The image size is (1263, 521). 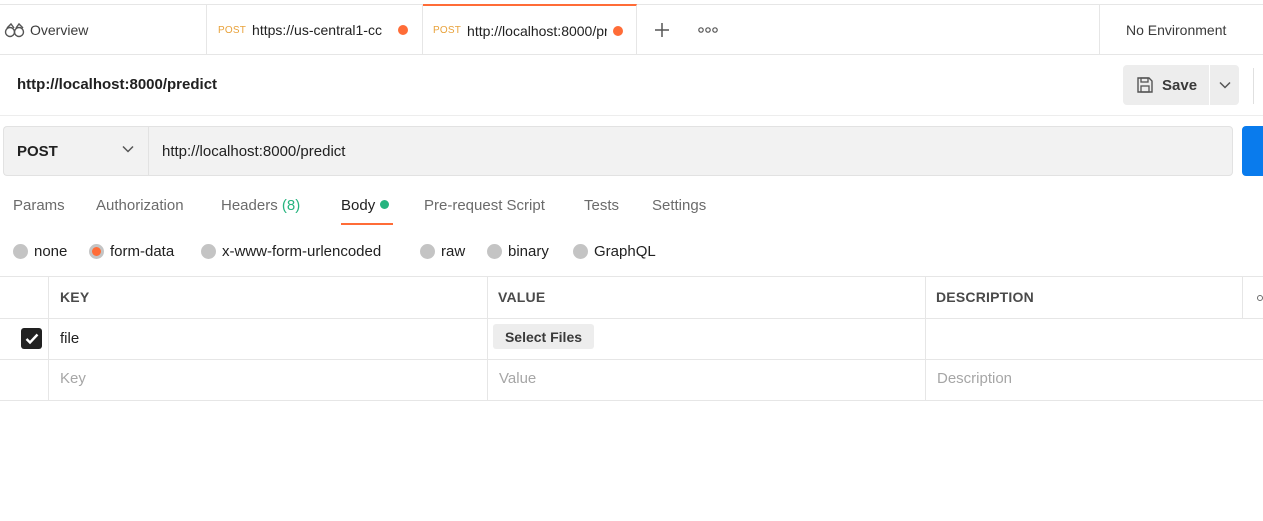 I want to click on row-enabled-checkbox, so click(x=31, y=338).